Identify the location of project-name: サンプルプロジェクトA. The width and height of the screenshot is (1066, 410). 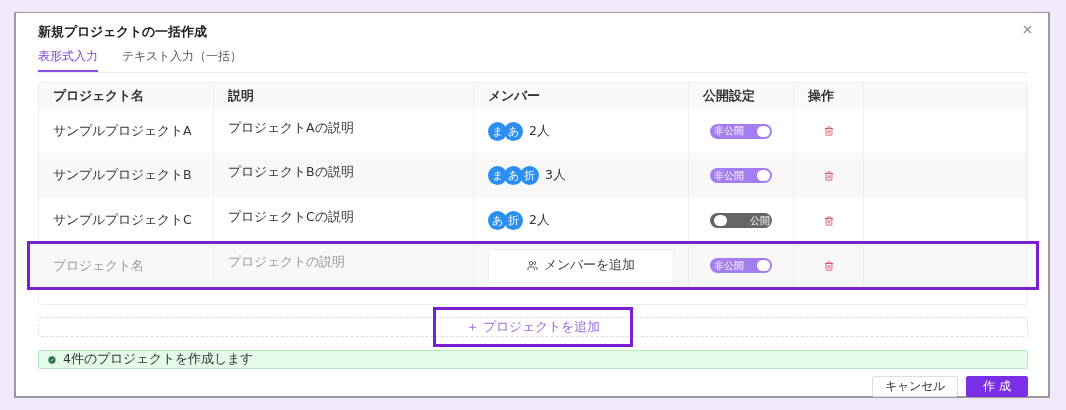
(122, 131).